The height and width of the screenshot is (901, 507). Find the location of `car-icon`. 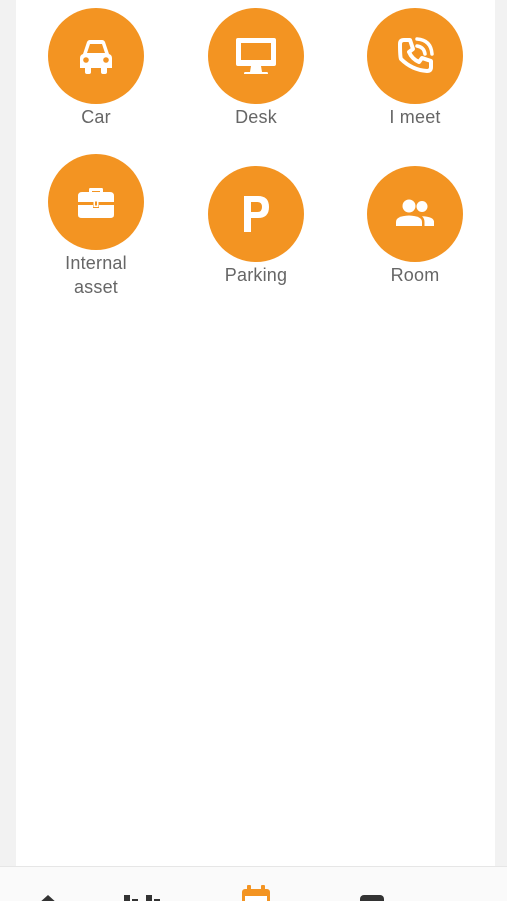

car-icon is located at coordinates (96, 57).